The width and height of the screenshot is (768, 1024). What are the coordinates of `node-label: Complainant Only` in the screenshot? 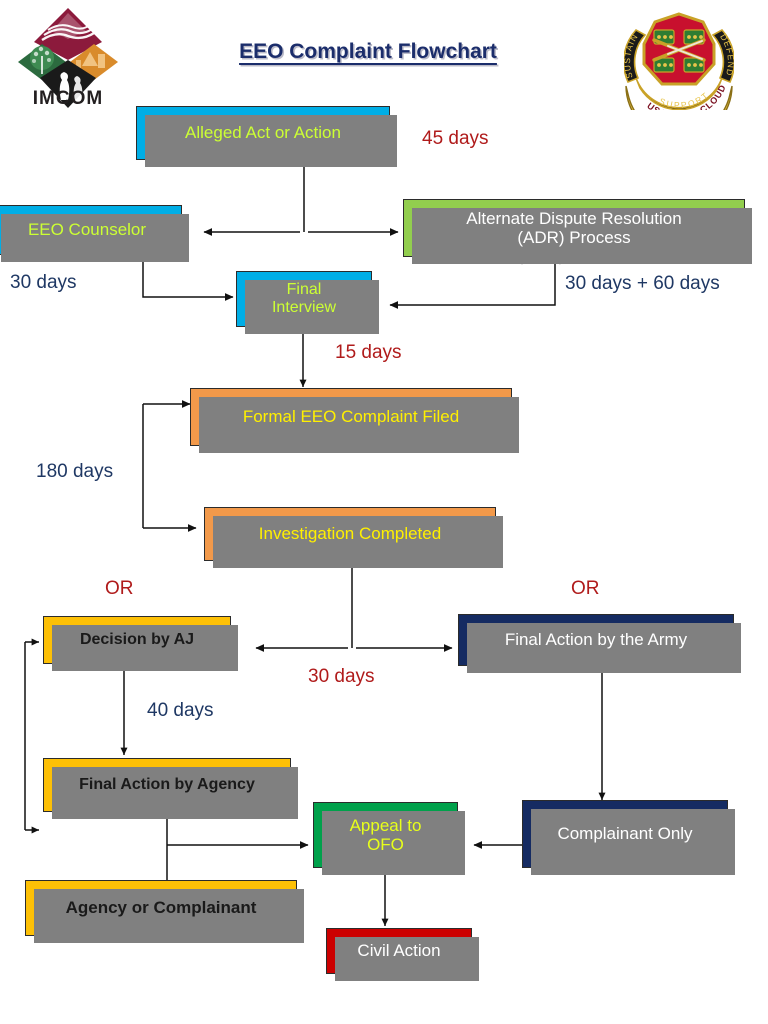 It's located at (625, 834).